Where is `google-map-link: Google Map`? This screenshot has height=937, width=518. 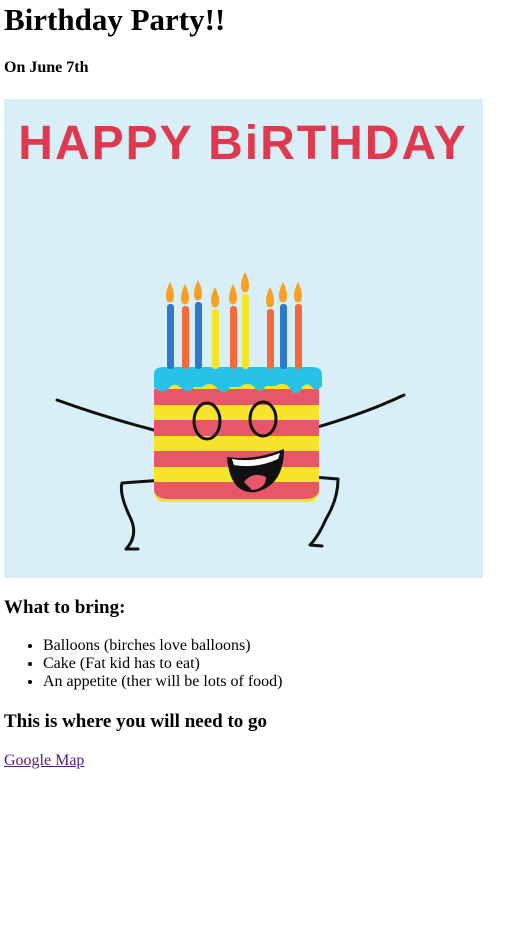
google-map-link: Google Map is located at coordinates (44, 761).